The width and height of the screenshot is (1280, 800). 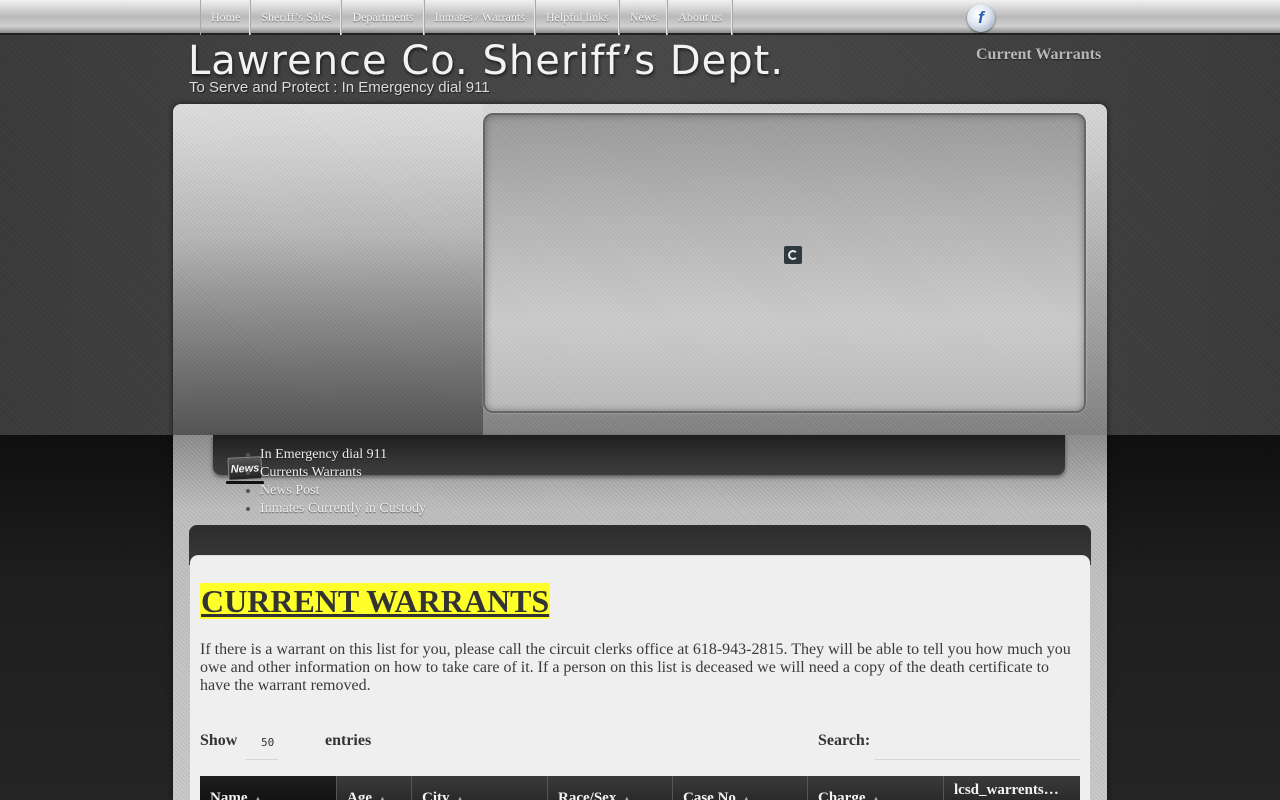 What do you see at coordinates (977, 744) in the screenshot?
I see `search-input` at bounding box center [977, 744].